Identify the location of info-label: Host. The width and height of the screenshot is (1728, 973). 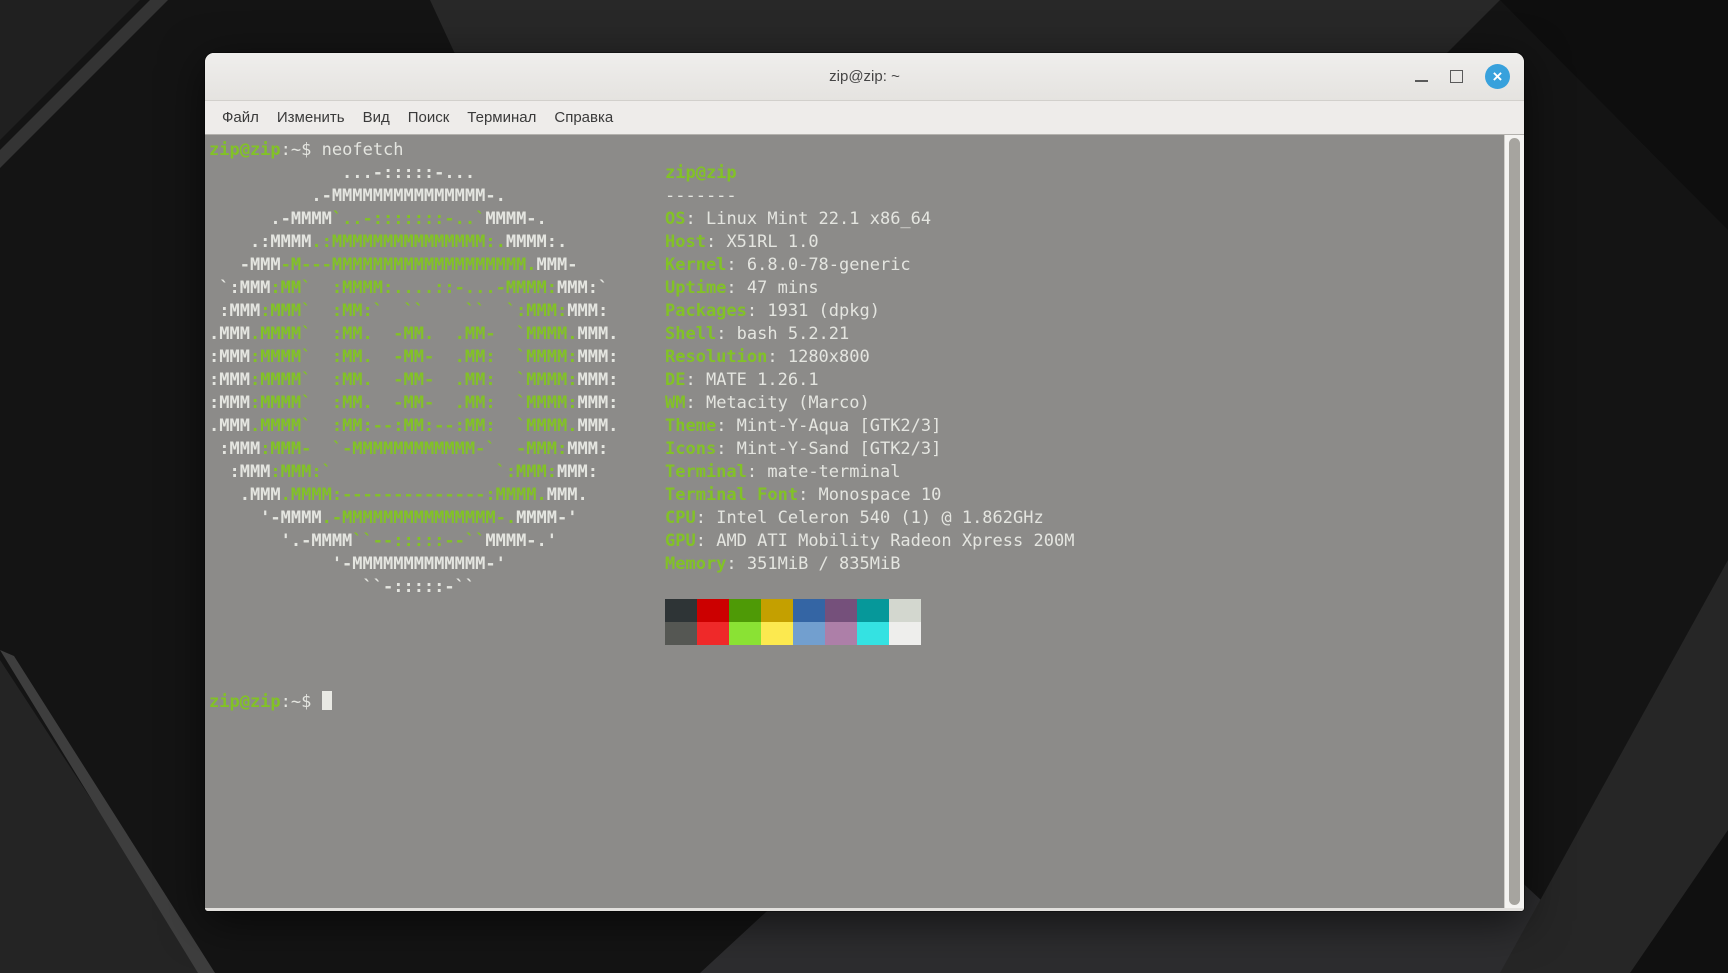
(685, 242).